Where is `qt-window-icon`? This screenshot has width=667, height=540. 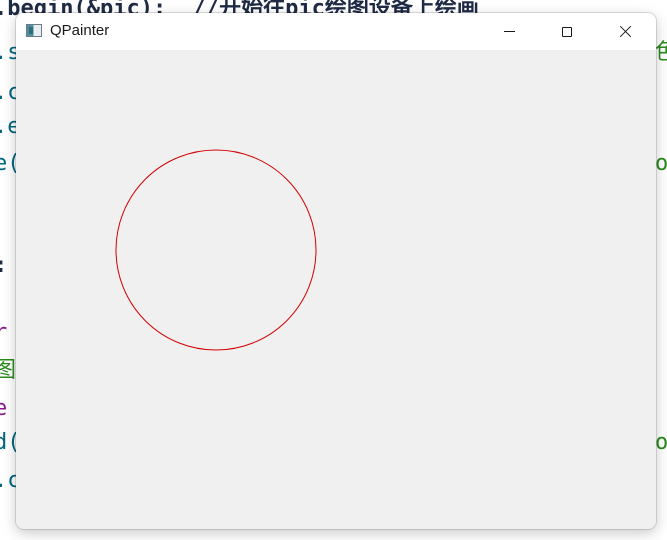
qt-window-icon is located at coordinates (34, 30).